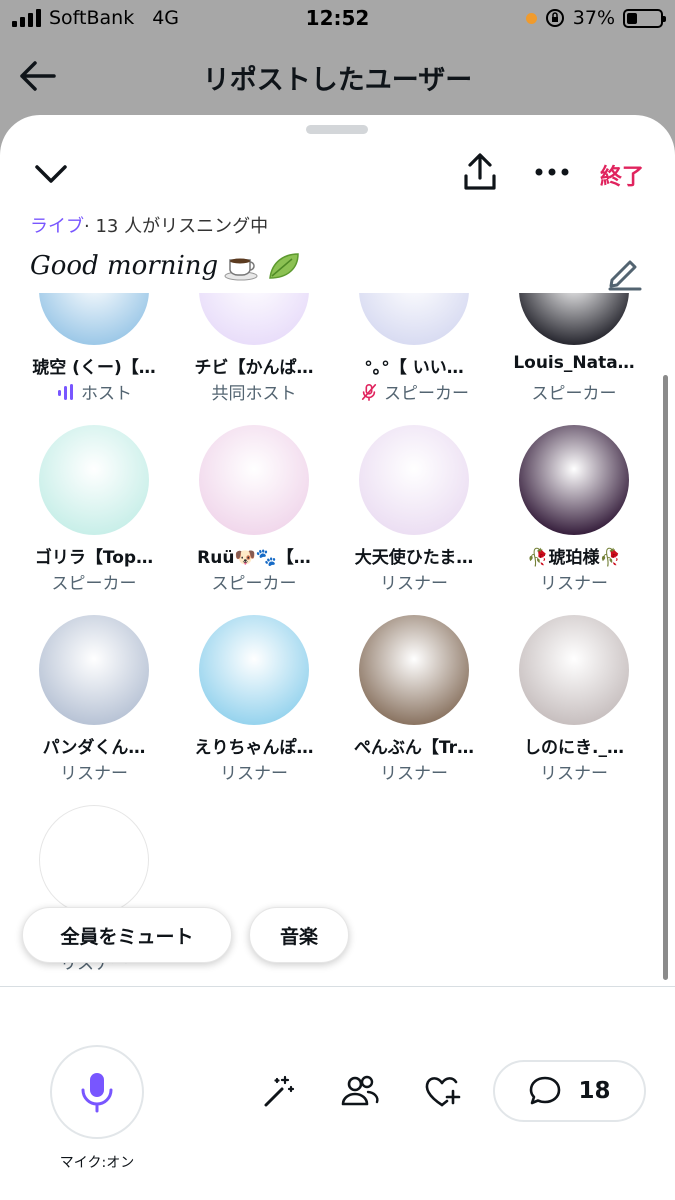 The width and height of the screenshot is (675, 1200). I want to click on battery-icon, so click(644, 18).